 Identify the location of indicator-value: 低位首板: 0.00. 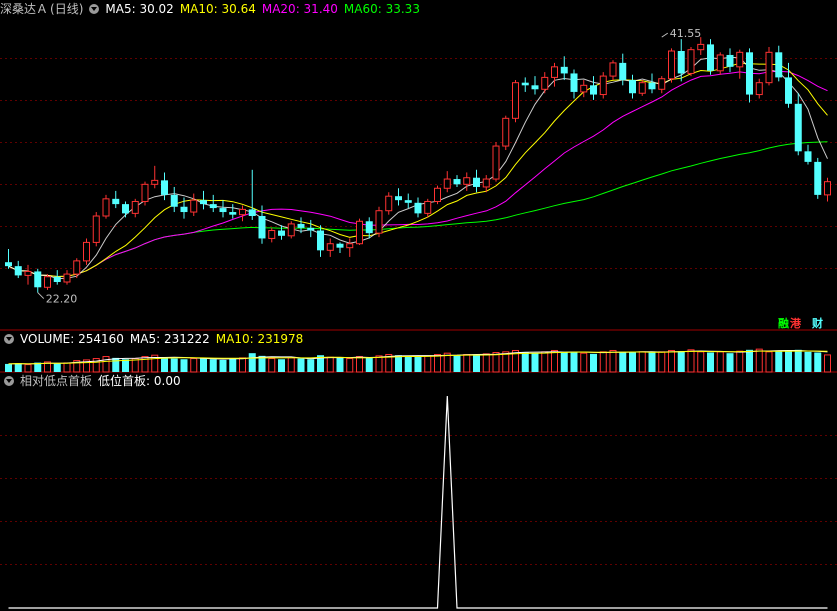
(139, 381).